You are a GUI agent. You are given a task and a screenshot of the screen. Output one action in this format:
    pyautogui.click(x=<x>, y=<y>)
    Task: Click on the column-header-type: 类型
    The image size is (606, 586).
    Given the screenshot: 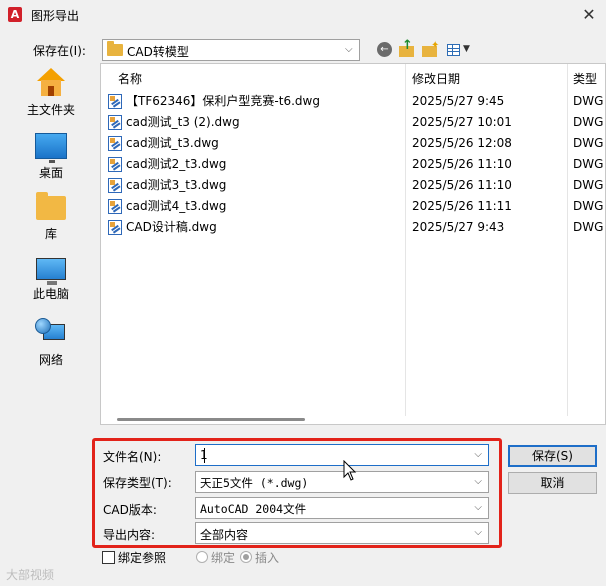 What is the action you would take?
    pyautogui.click(x=585, y=78)
    